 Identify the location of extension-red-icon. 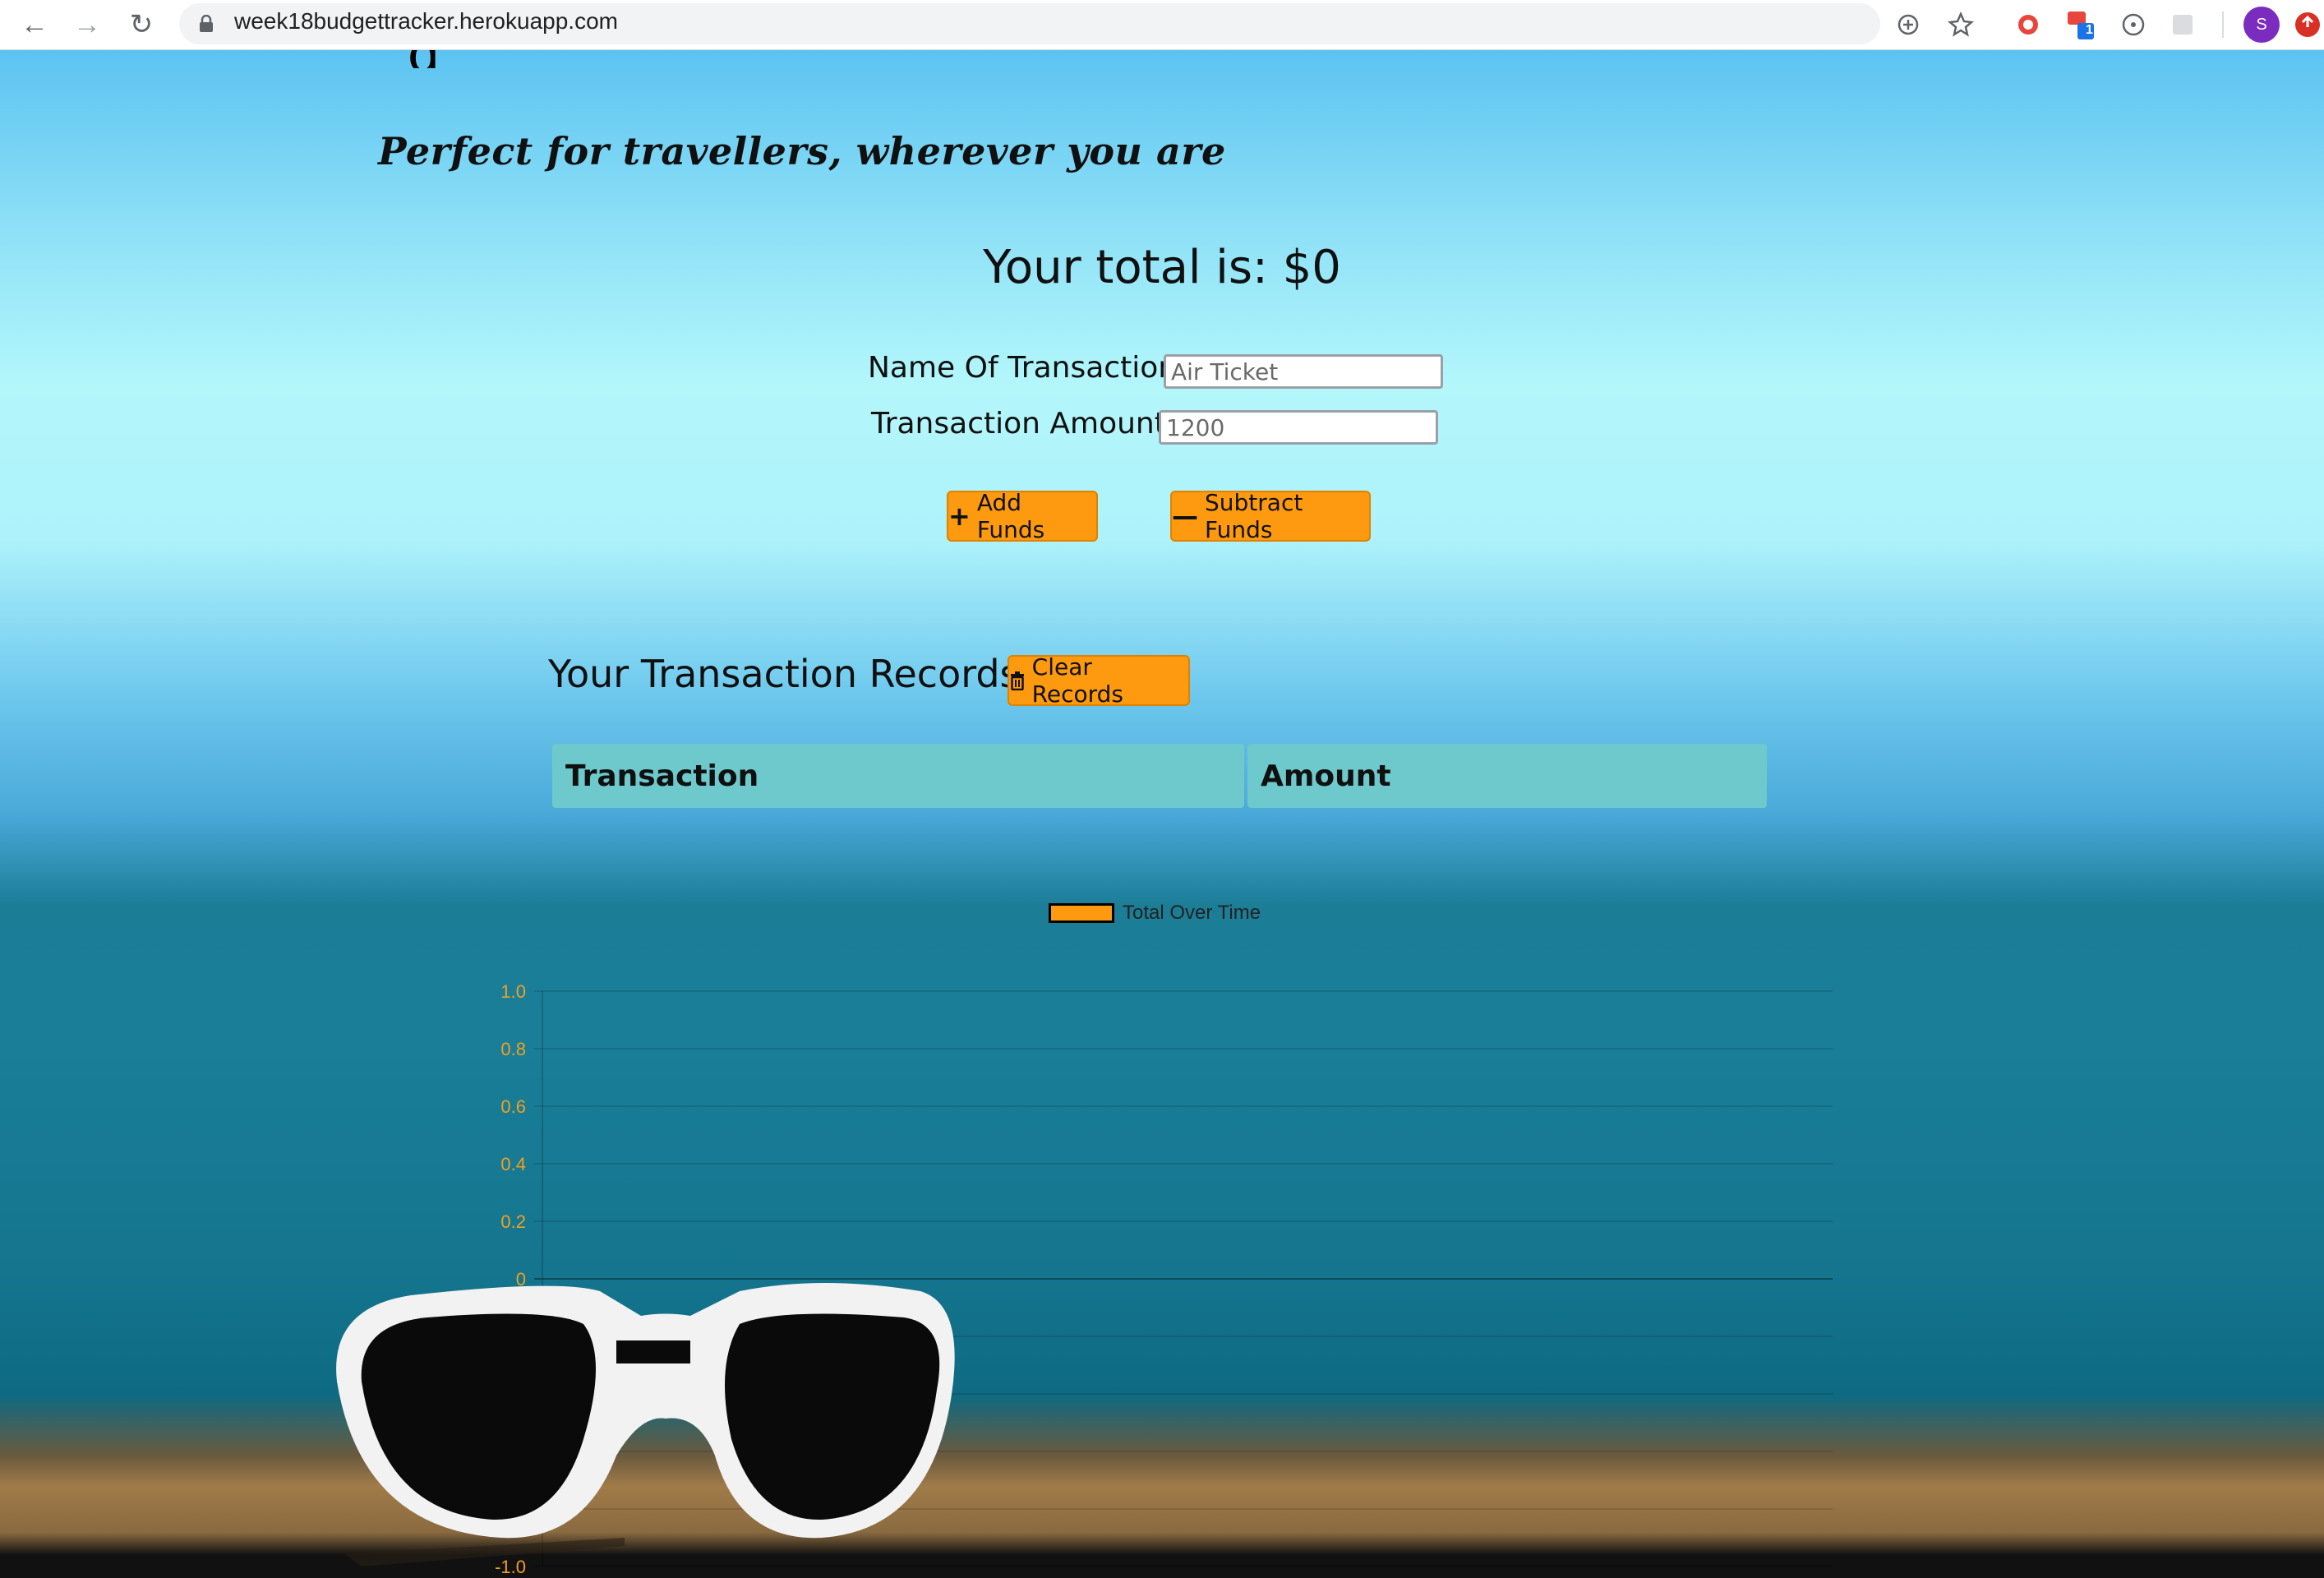
(2028, 24).